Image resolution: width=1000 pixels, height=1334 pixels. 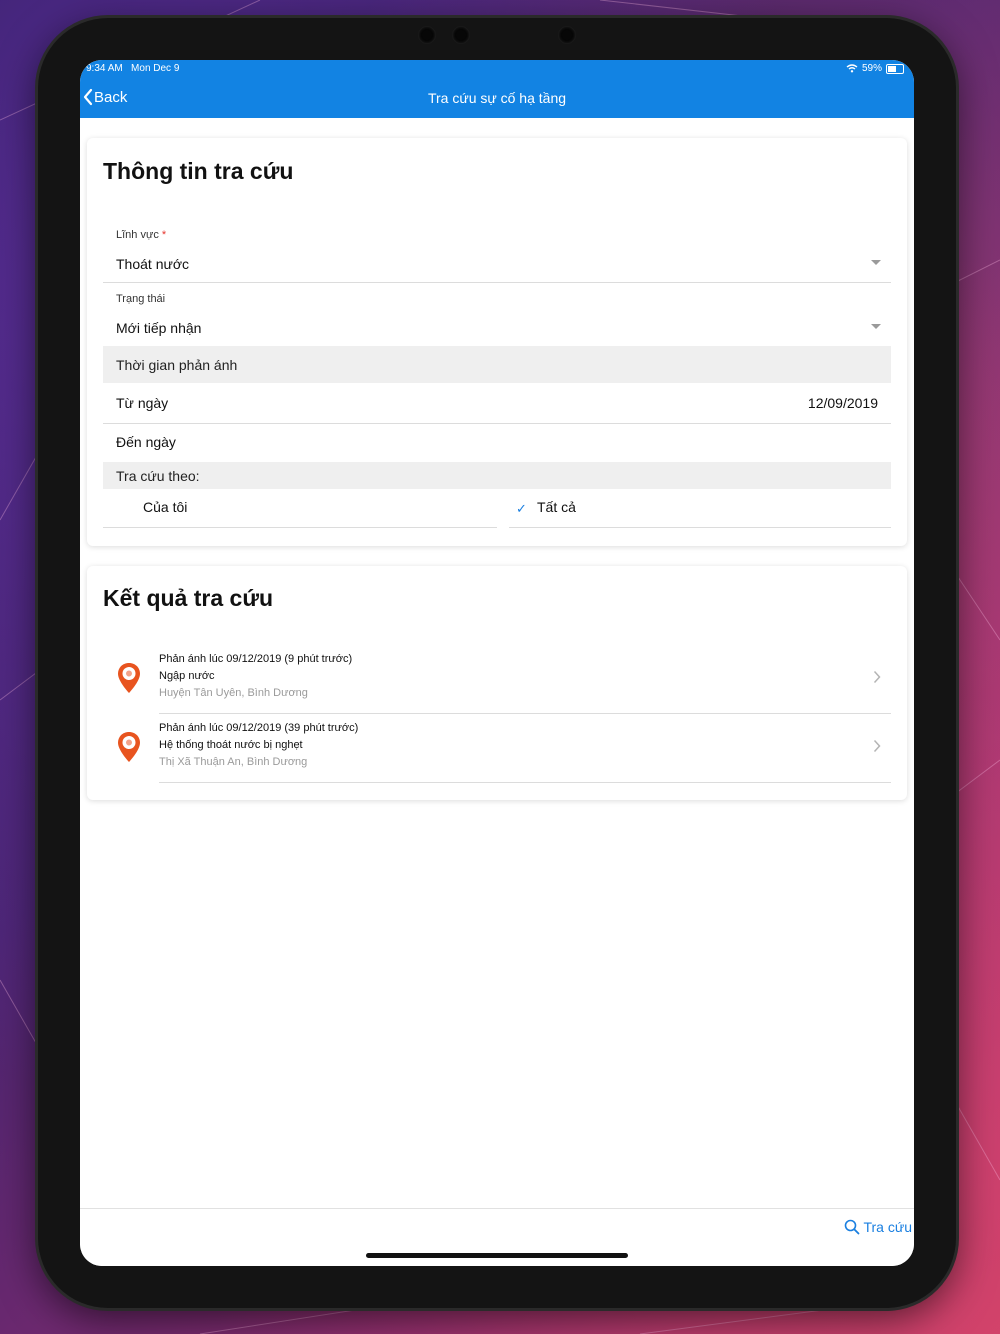 I want to click on result-place: Thị Xã Thuận An, Bình Dương, so click(x=233, y=762).